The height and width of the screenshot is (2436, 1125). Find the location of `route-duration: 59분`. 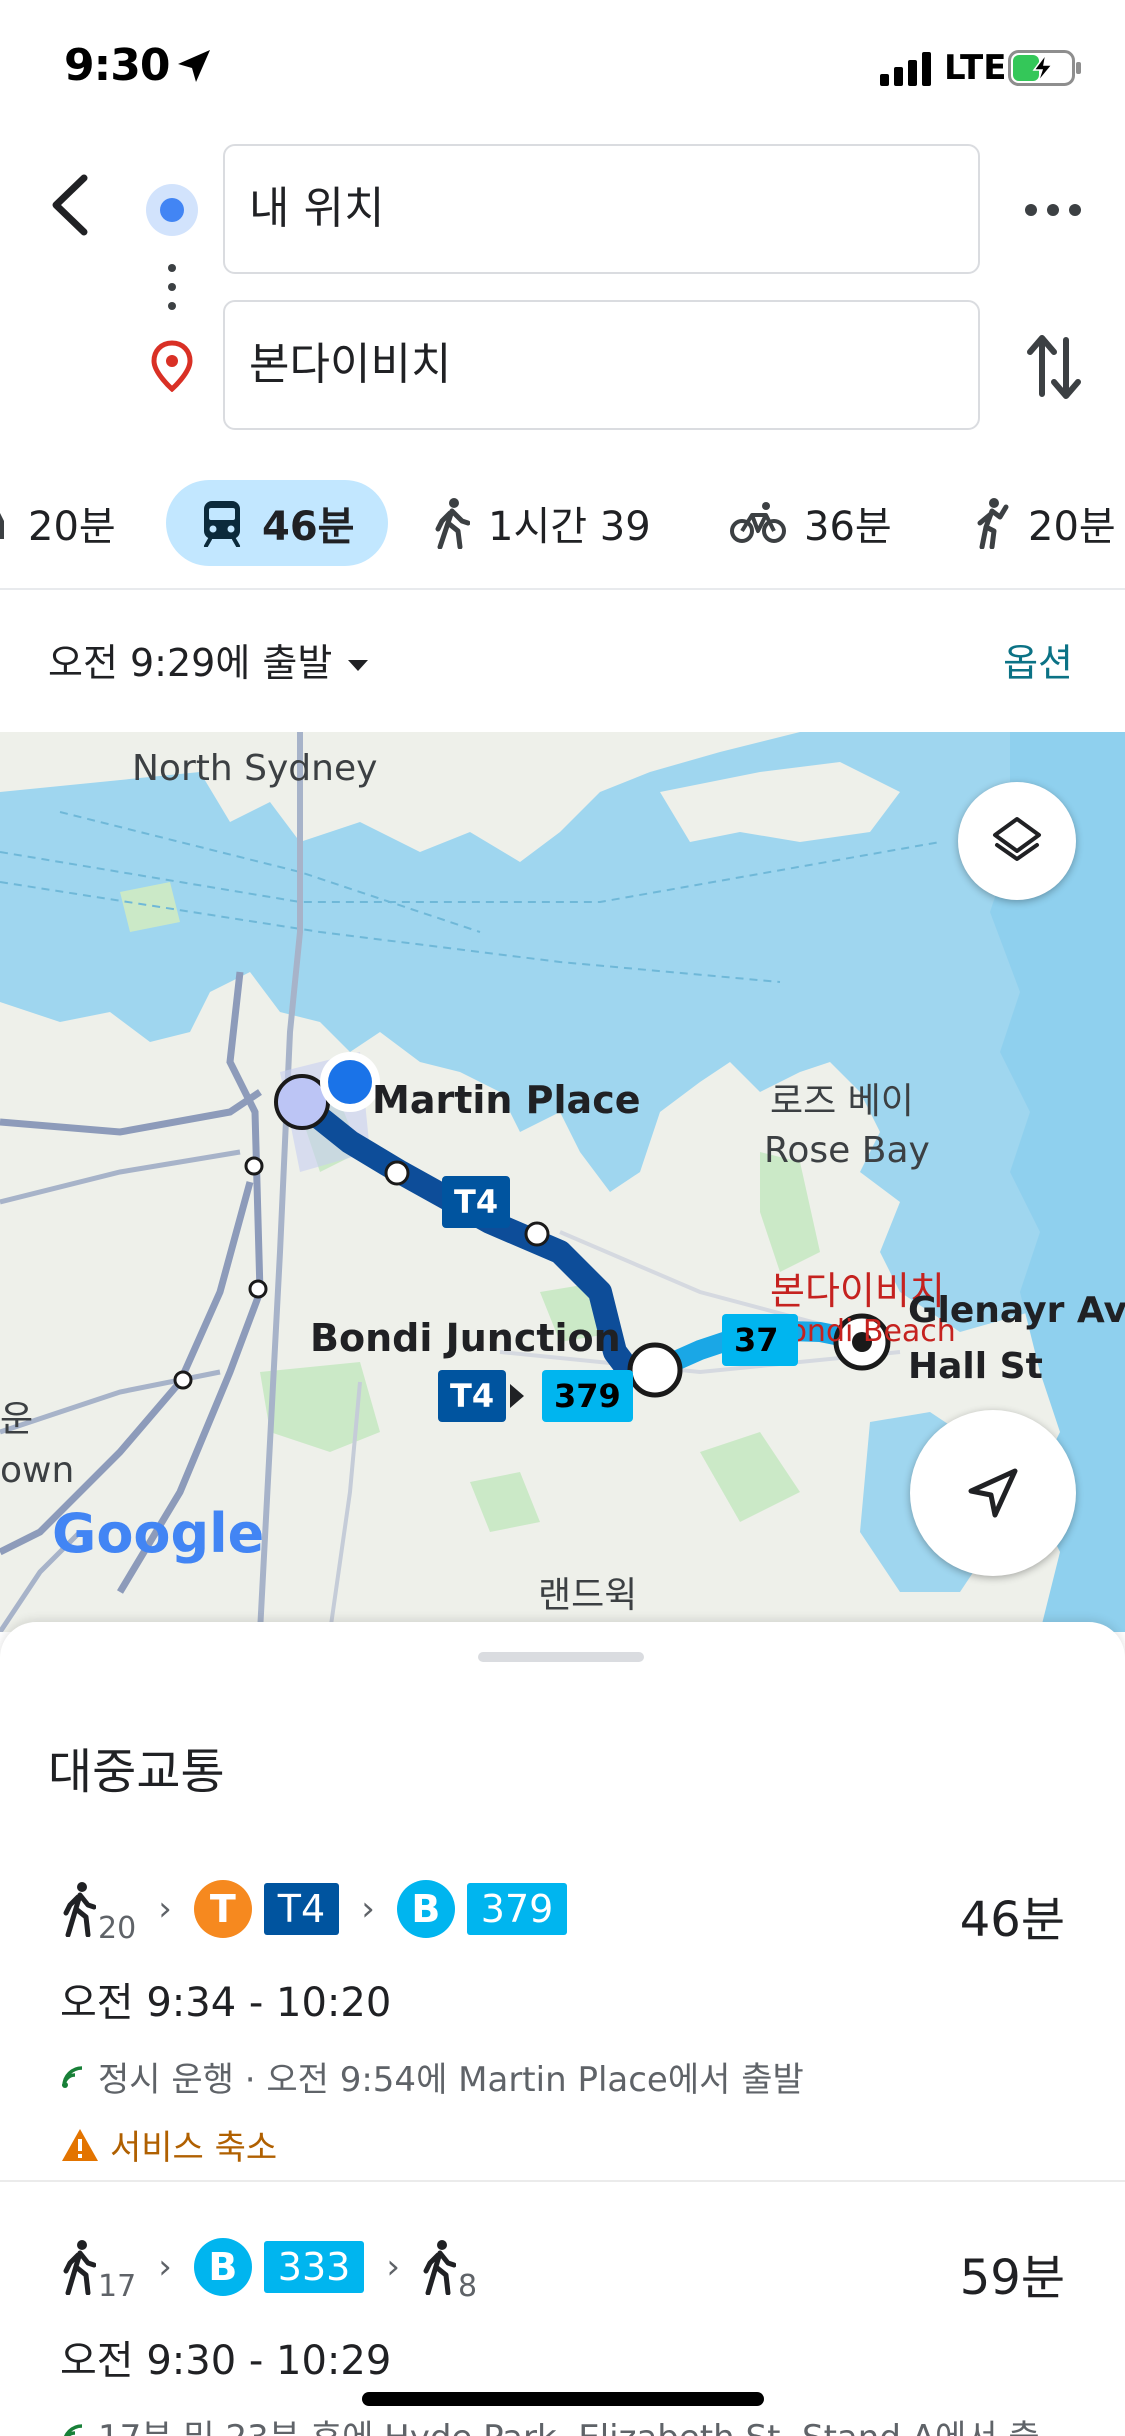

route-duration: 59분 is located at coordinates (1012, 2278).